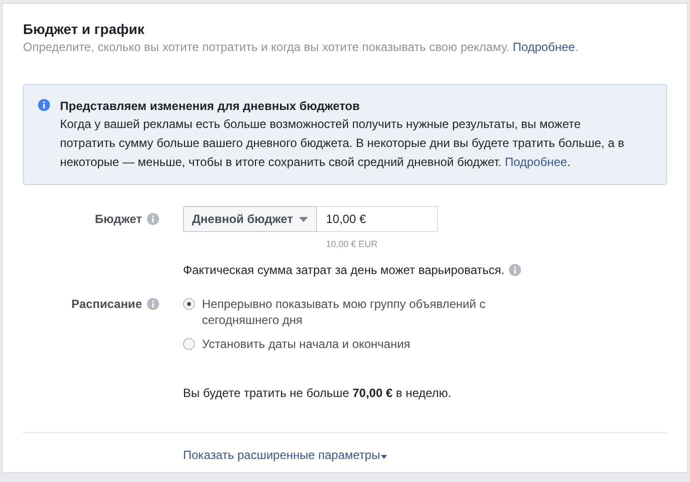 The height and width of the screenshot is (482, 690). I want to click on radio-label: Установить даты начала и окончания, so click(306, 344).